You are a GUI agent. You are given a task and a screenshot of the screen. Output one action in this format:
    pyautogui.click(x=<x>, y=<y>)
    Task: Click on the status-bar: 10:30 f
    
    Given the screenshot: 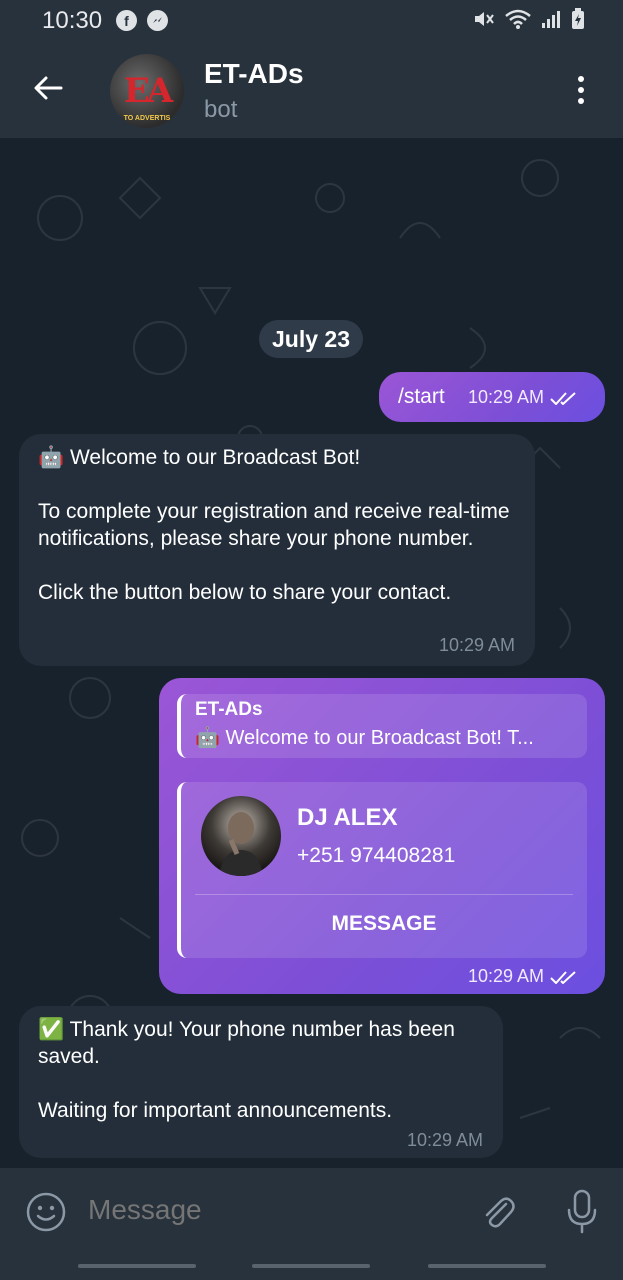 What is the action you would take?
    pyautogui.click(x=311, y=21)
    